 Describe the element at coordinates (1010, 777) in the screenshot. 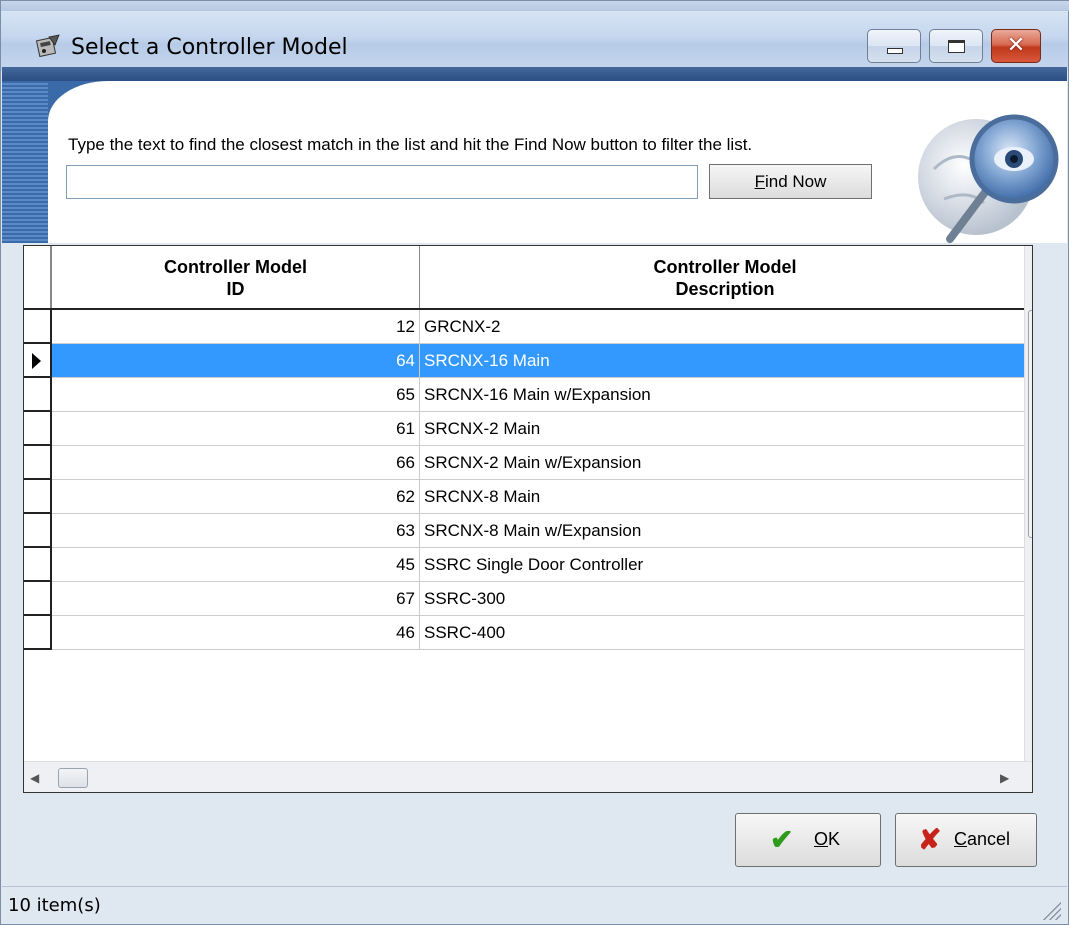

I see `scroll-right-arrow-icon: ▶` at that location.